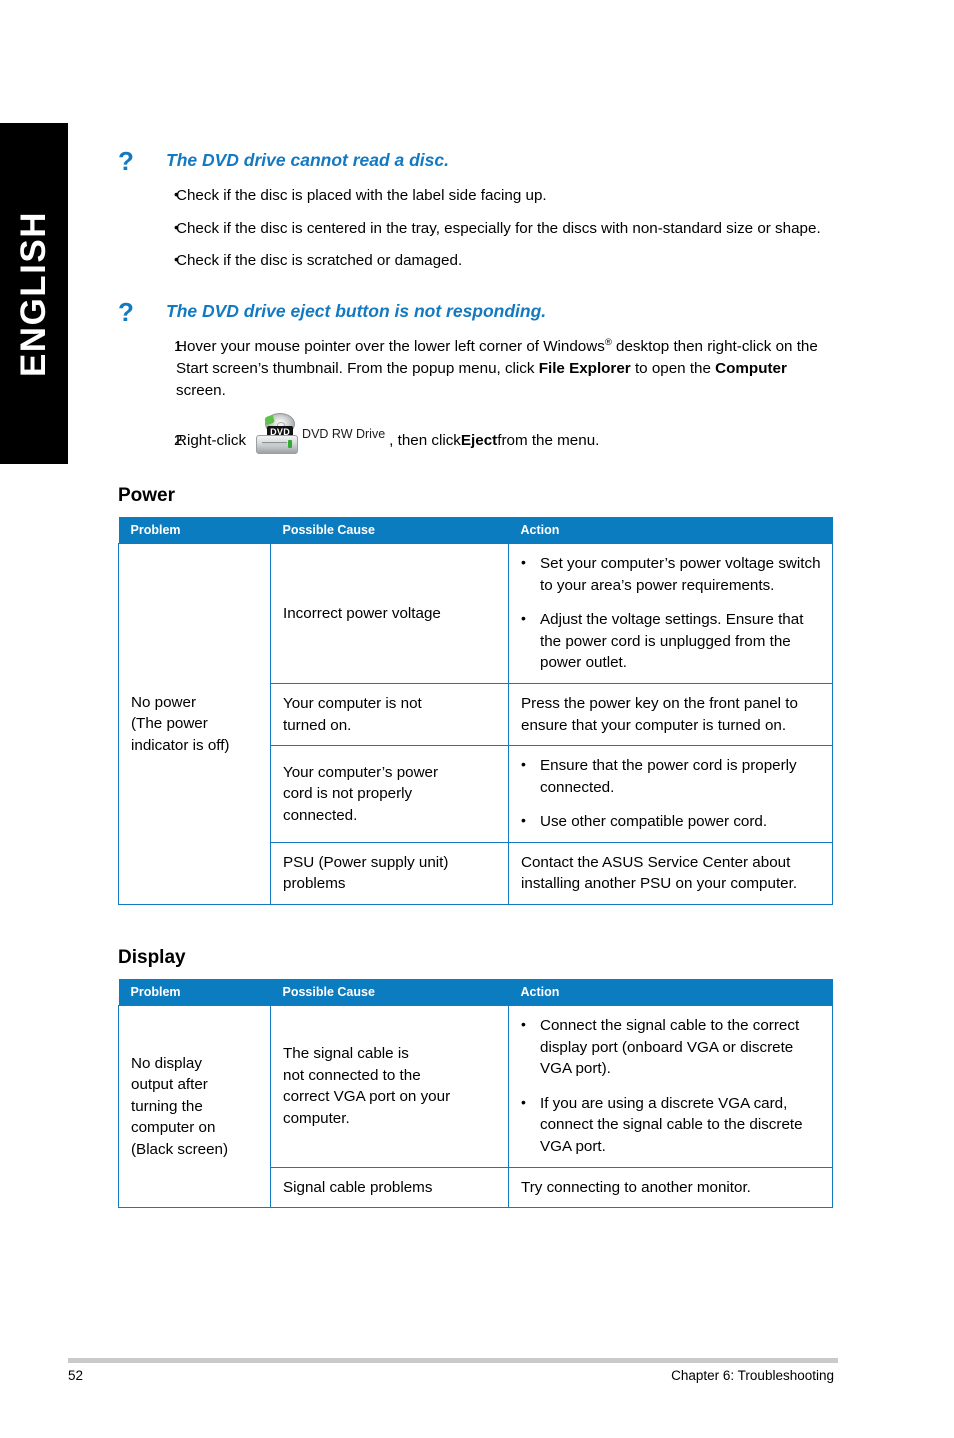 This screenshot has width=954, height=1438. What do you see at coordinates (163, 702) in the screenshot?
I see `problem-line: No power` at bounding box center [163, 702].